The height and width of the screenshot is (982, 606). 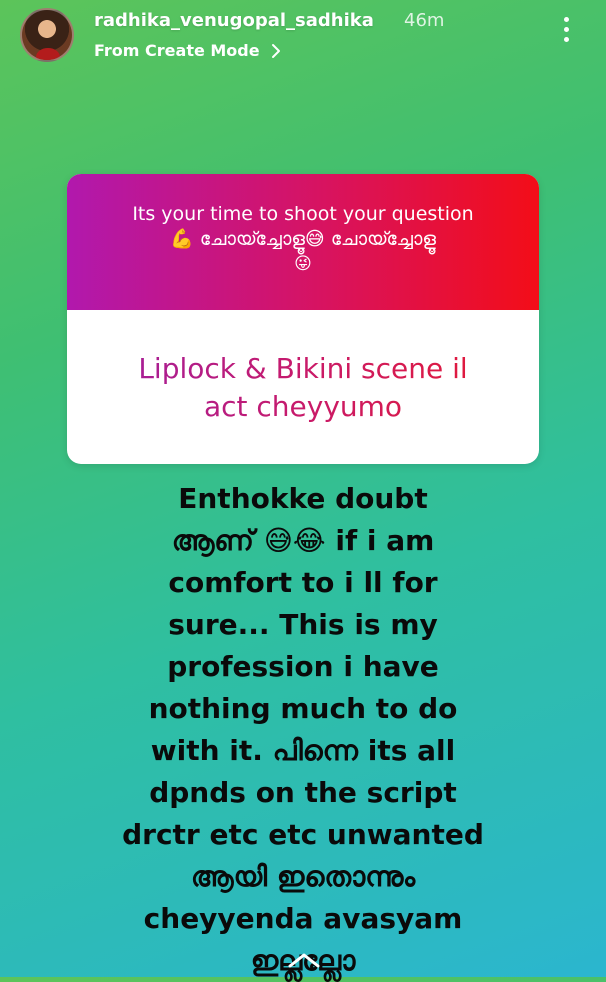 What do you see at coordinates (303, 498) in the screenshot?
I see `reply-line: Enthokke doubt` at bounding box center [303, 498].